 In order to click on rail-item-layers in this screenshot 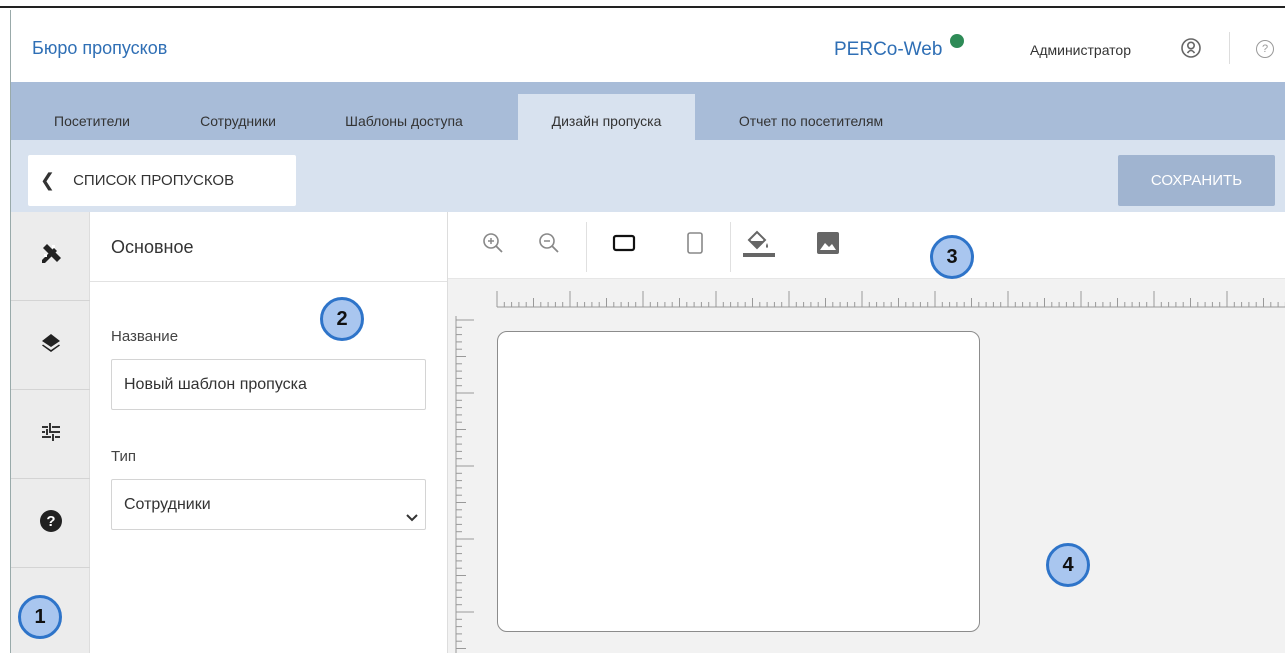, I will do `click(50, 345)`.